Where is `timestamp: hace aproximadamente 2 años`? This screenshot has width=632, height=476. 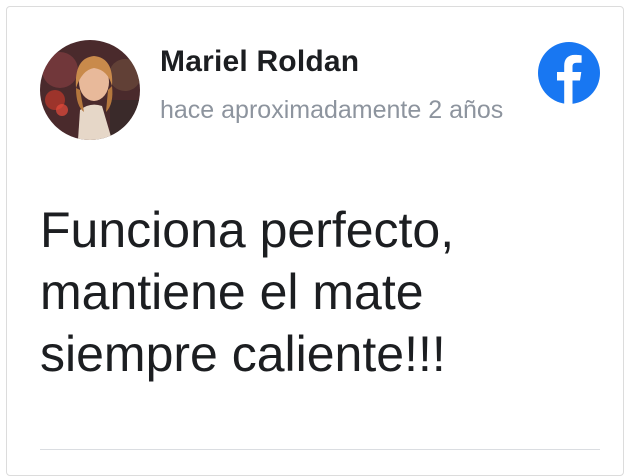
timestamp: hace aproximadamente 2 años is located at coordinates (340, 110).